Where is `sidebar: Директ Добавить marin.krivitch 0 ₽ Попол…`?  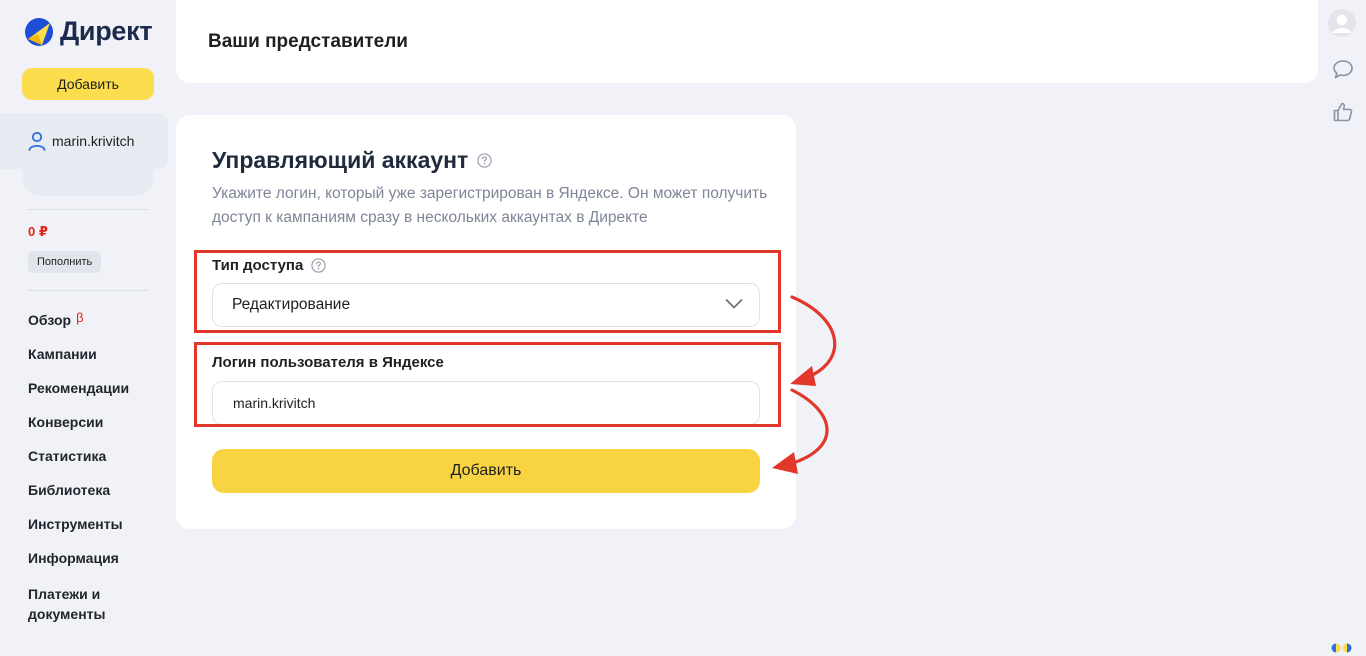 sidebar: Директ Добавить marin.krivitch 0 ₽ Попол… is located at coordinates (88, 328).